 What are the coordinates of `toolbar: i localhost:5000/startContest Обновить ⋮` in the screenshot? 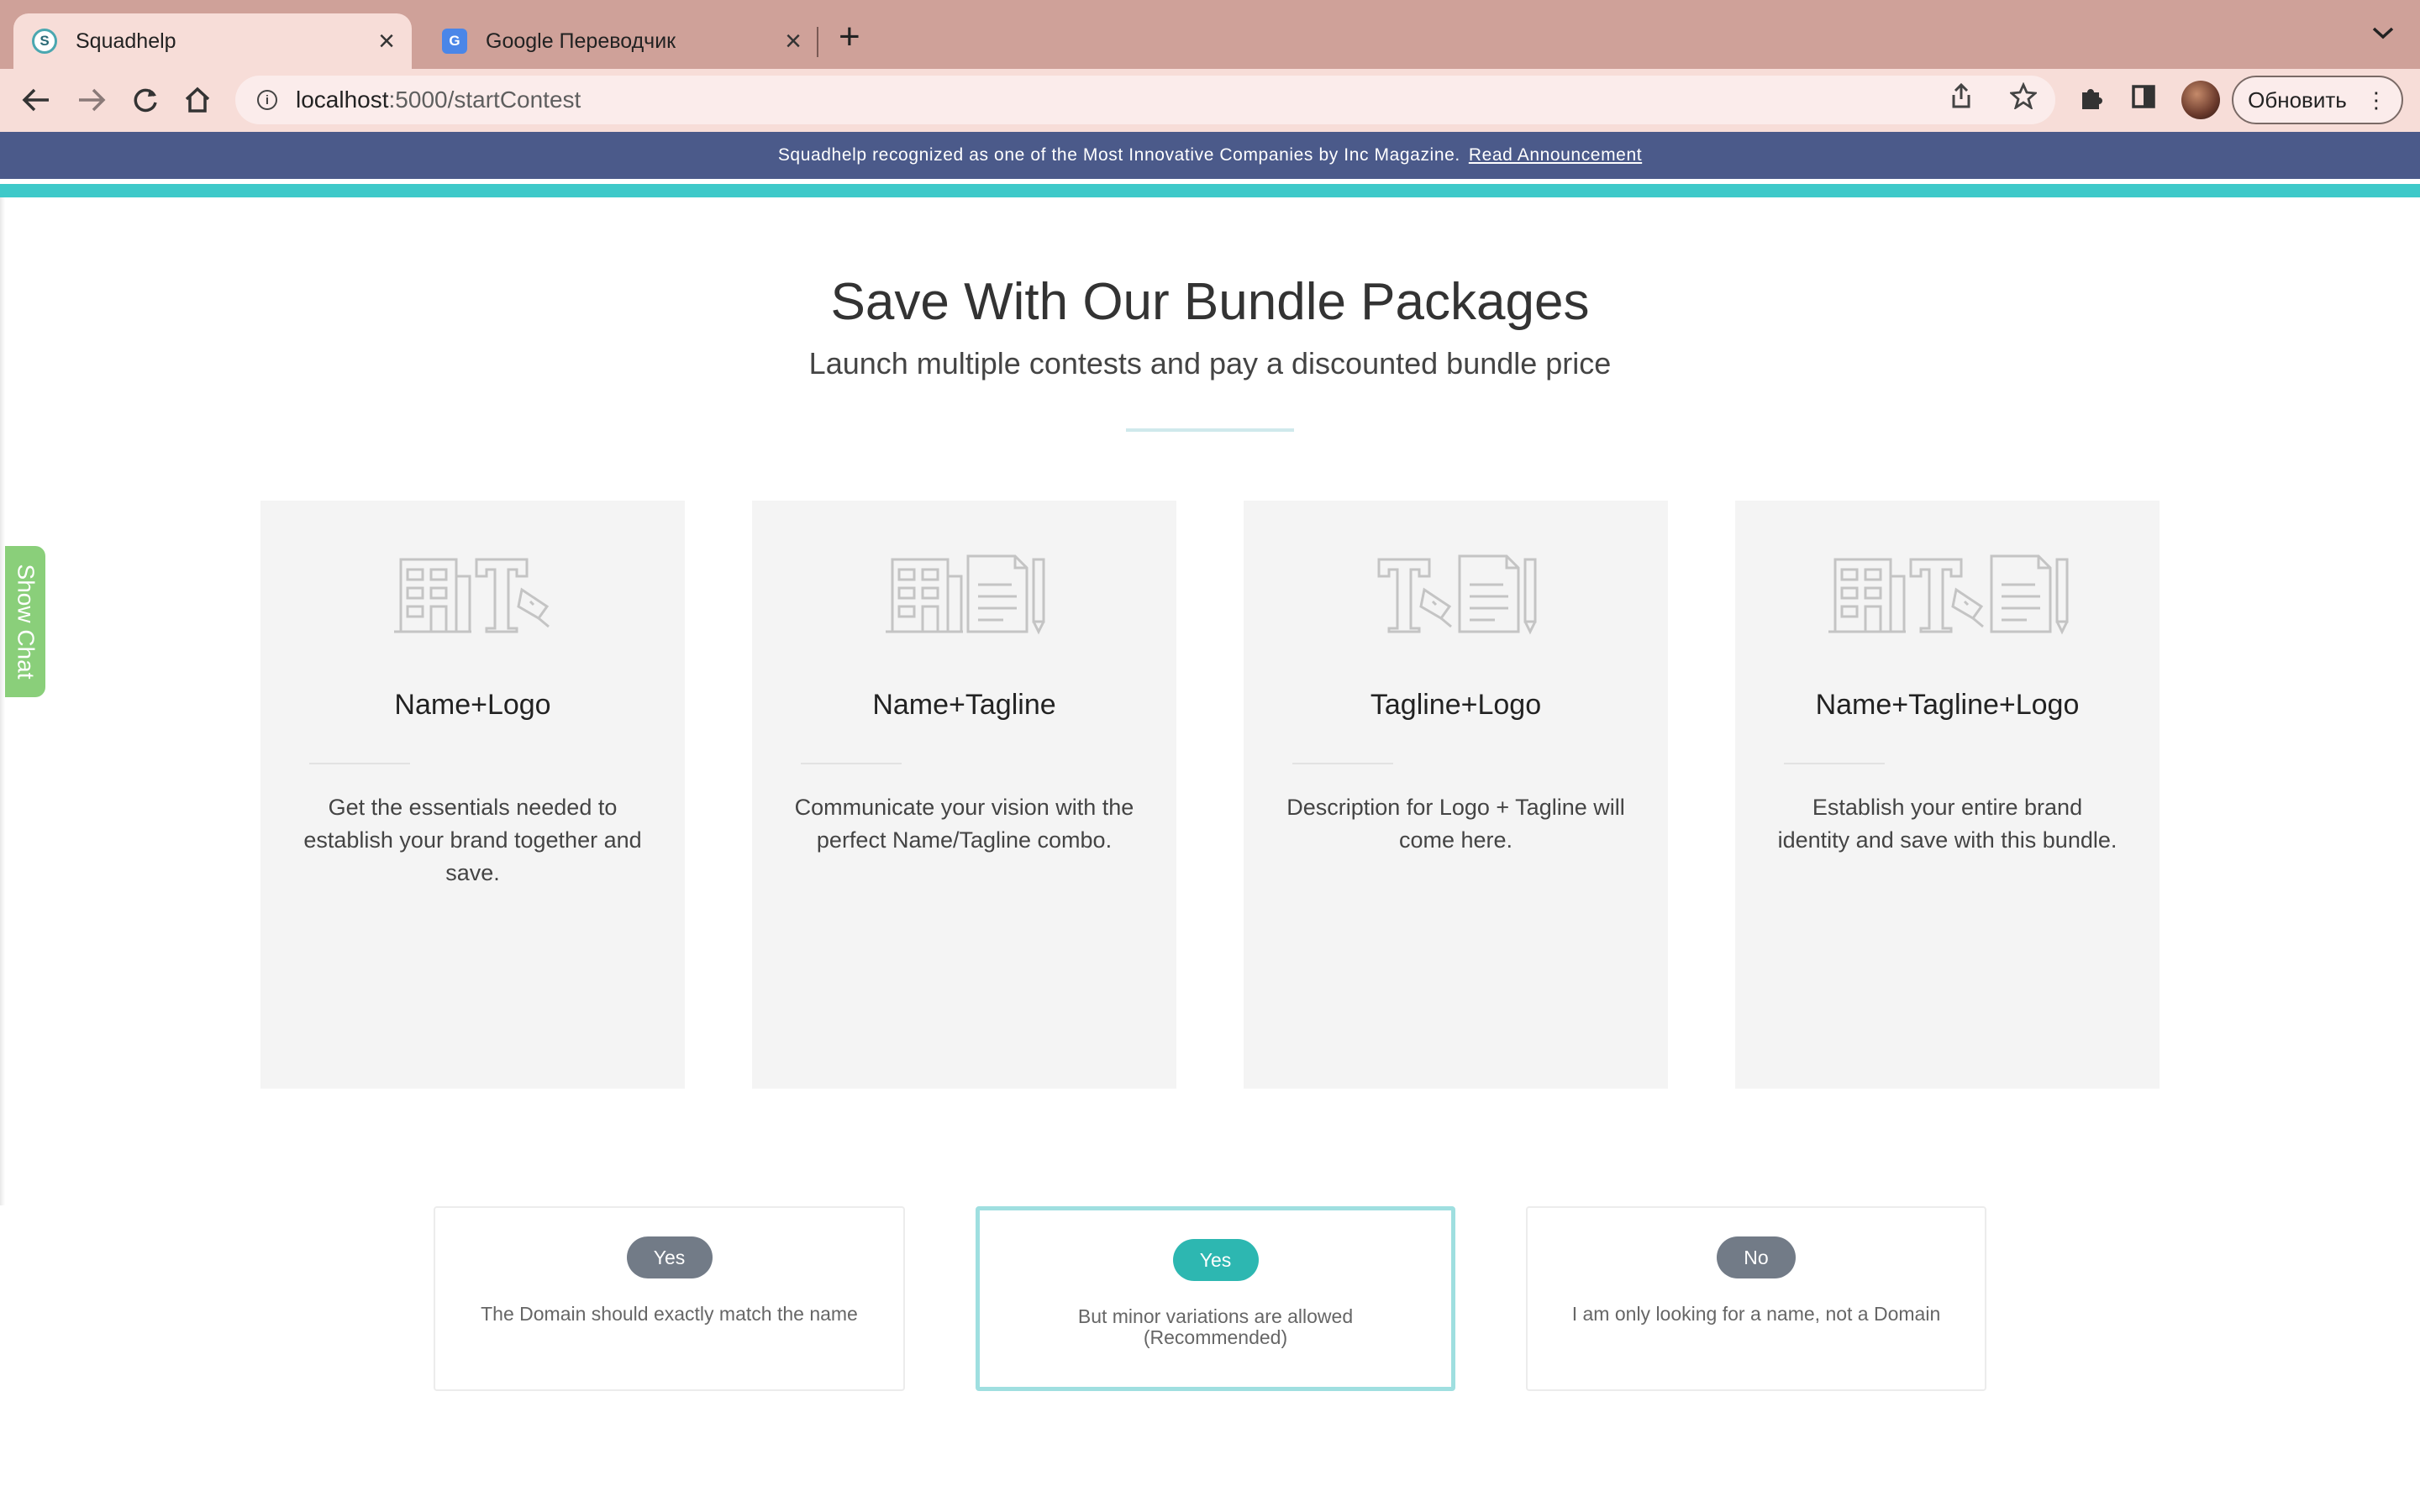 It's located at (1210, 100).